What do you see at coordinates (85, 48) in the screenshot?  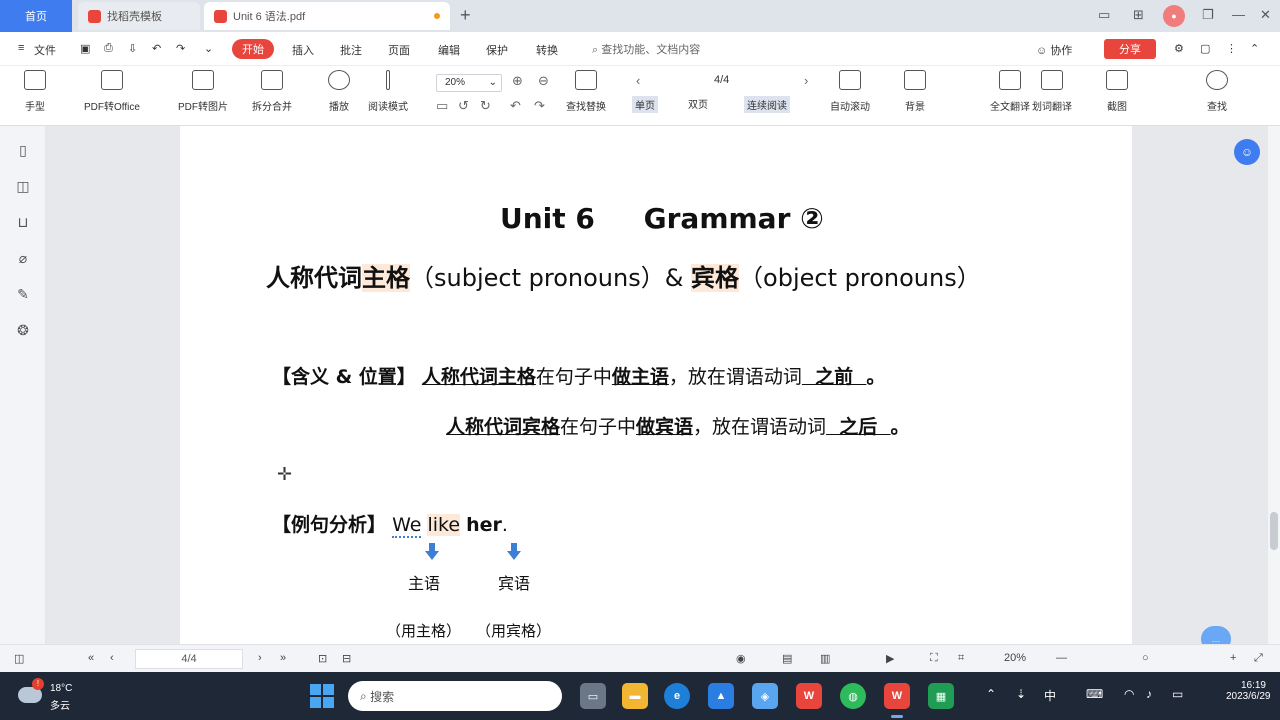 I see `save-icon: ▣` at bounding box center [85, 48].